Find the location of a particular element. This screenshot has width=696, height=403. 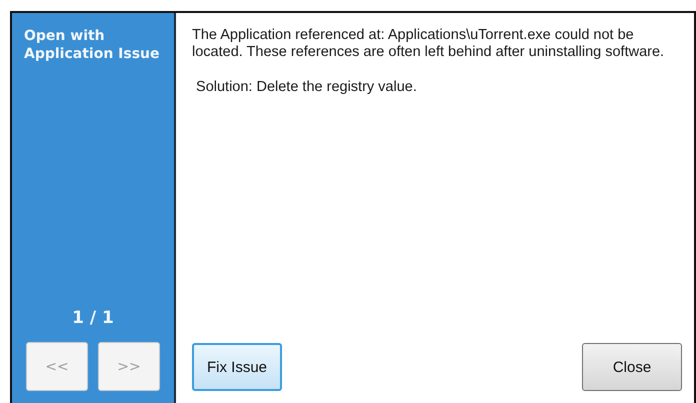

issue-title: Open with Application Issue is located at coordinates (92, 45).